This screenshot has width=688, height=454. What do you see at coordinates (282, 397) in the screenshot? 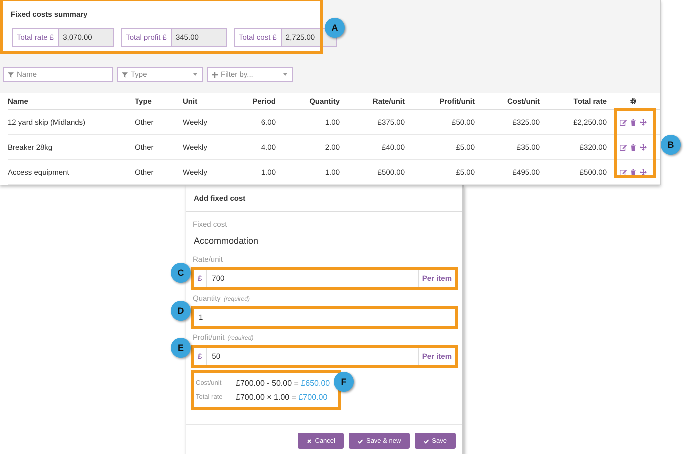
I see `calc-expression: £700.00 × 1.00 = £700.00` at bounding box center [282, 397].